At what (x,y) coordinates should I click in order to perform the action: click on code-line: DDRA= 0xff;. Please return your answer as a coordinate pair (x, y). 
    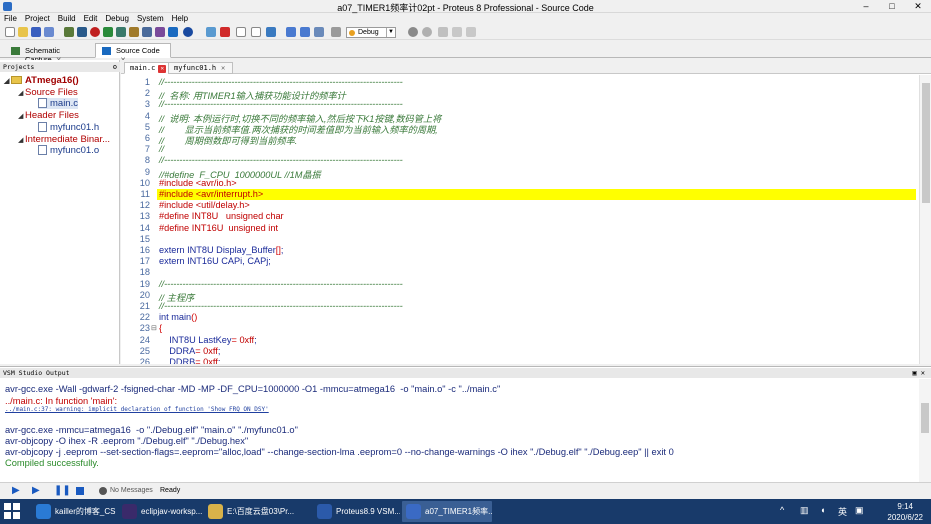
    Looking at the image, I should click on (189, 351).